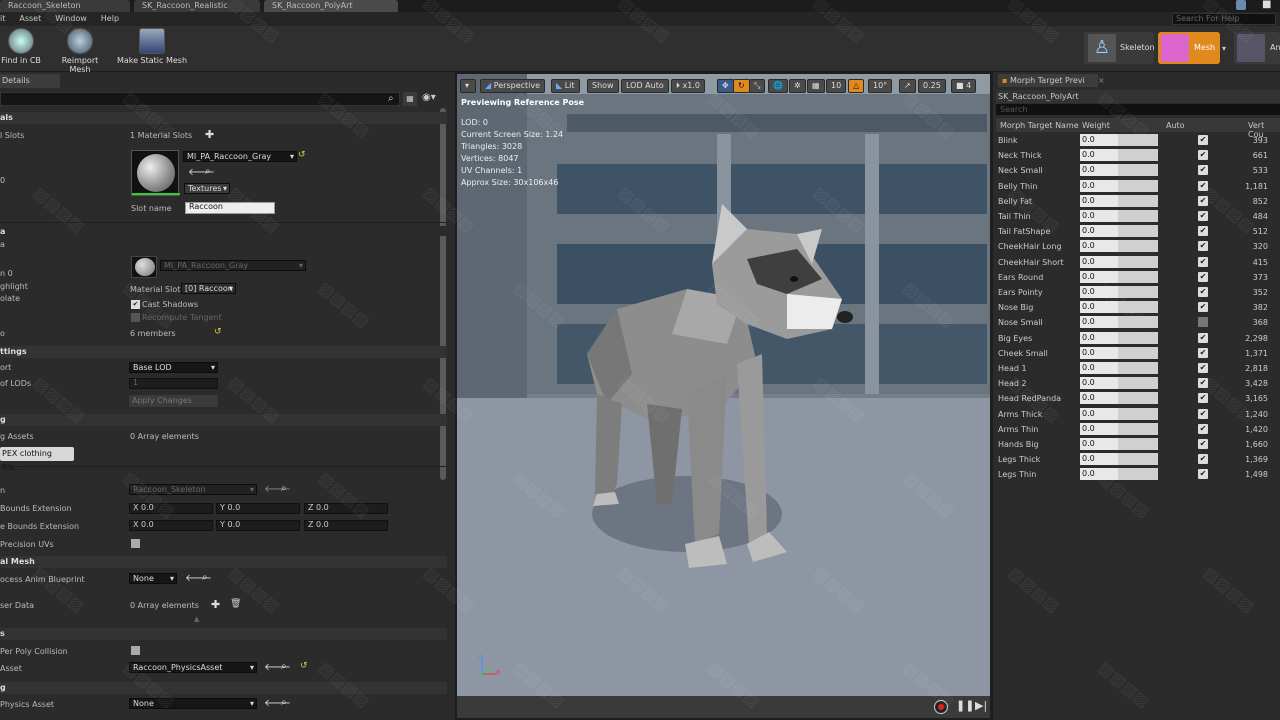  Describe the element at coordinates (155, 173) in the screenshot. I see `material-thumbnail` at that location.